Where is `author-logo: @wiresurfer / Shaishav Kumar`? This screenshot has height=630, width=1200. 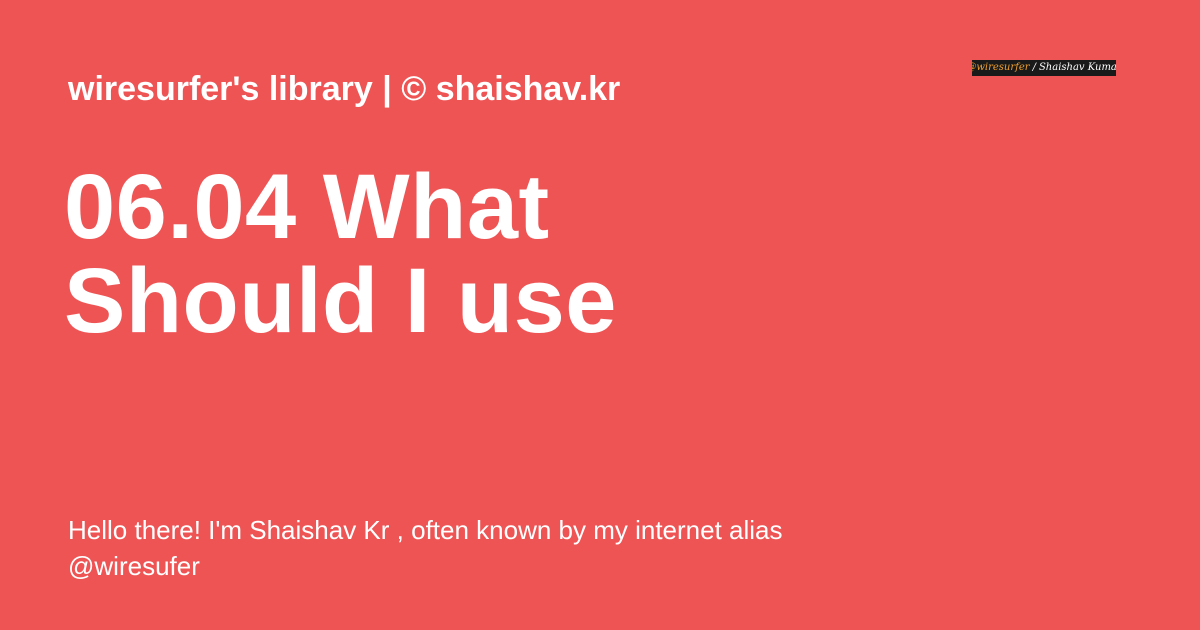
author-logo: @wiresurfer / Shaishav Kumar is located at coordinates (1044, 68).